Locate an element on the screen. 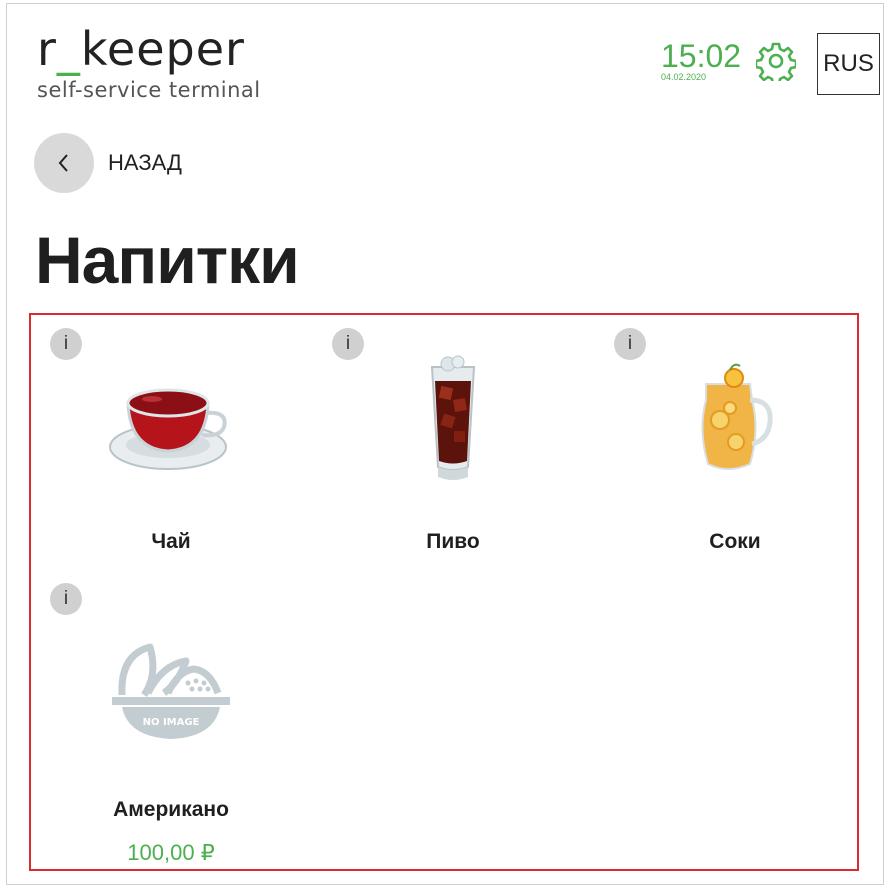  clock-time: 15:02 is located at coordinates (701, 56).